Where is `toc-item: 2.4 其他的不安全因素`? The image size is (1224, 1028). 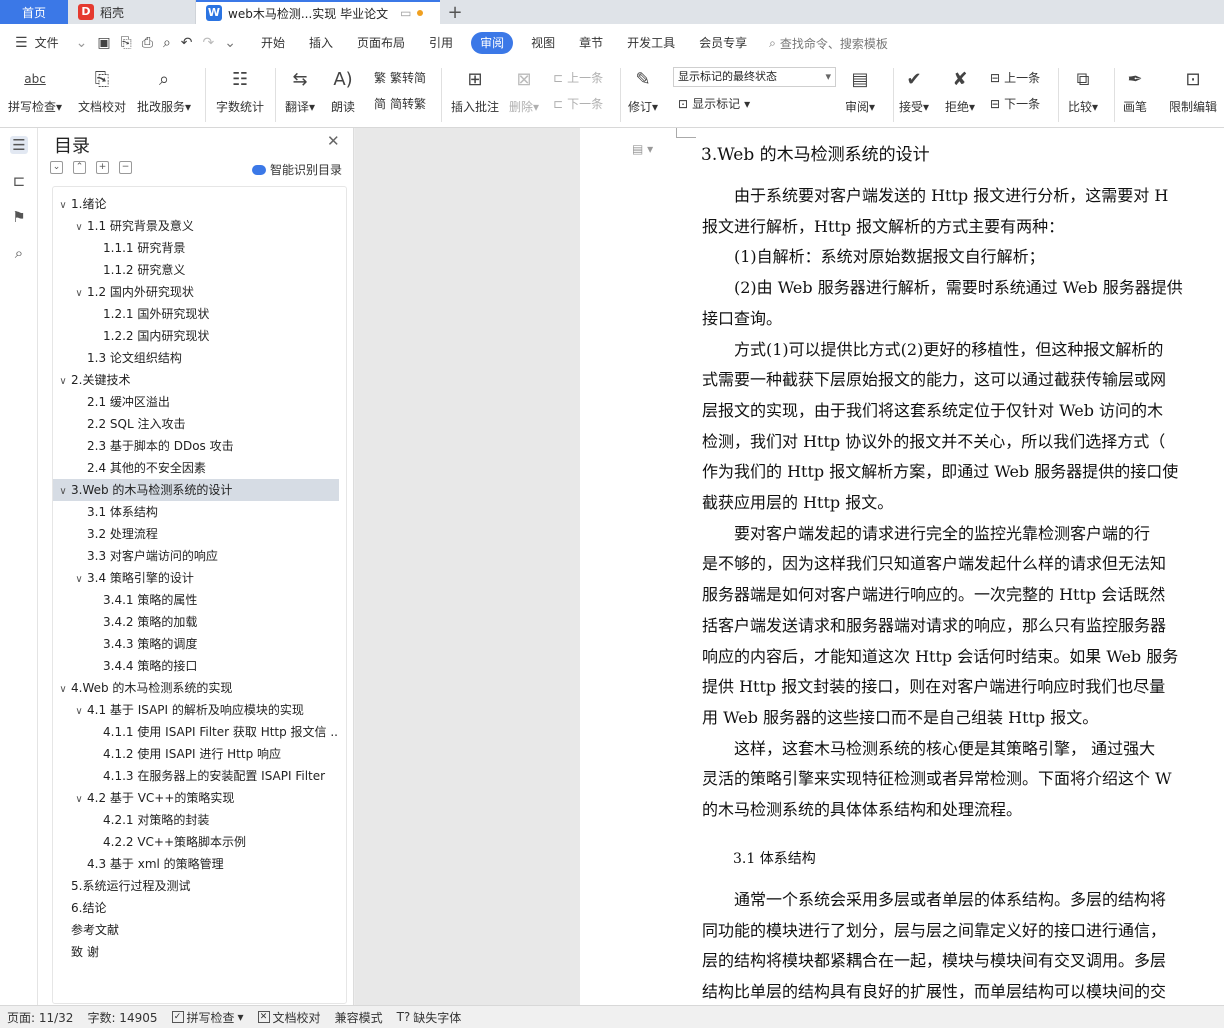
toc-item: 2.4 其他的不安全因素 is located at coordinates (196, 468).